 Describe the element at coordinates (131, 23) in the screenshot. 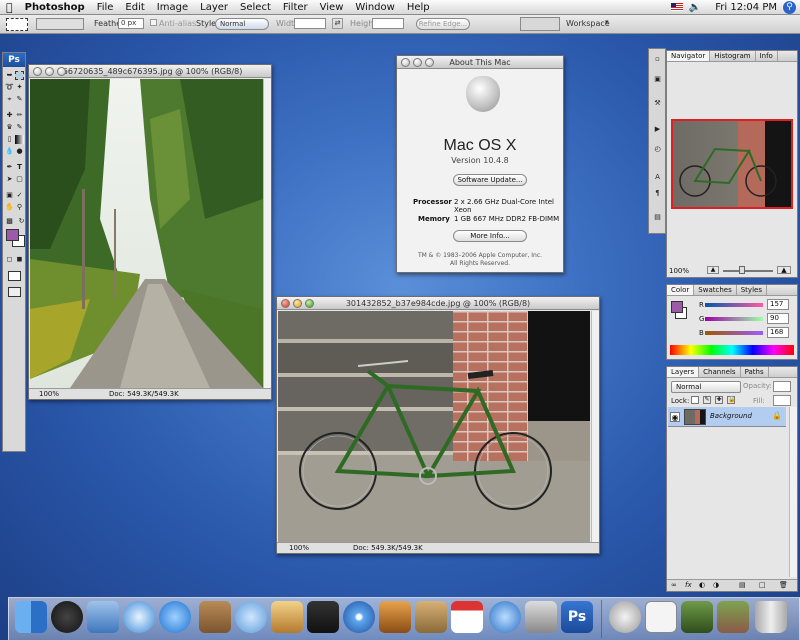

I see `feather-input: 0 px` at that location.